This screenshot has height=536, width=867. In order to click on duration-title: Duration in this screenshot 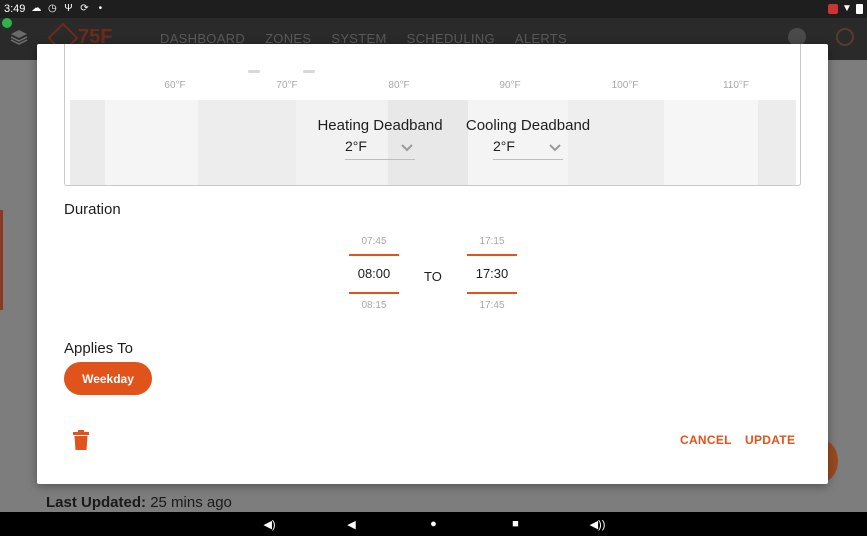, I will do `click(92, 209)`.